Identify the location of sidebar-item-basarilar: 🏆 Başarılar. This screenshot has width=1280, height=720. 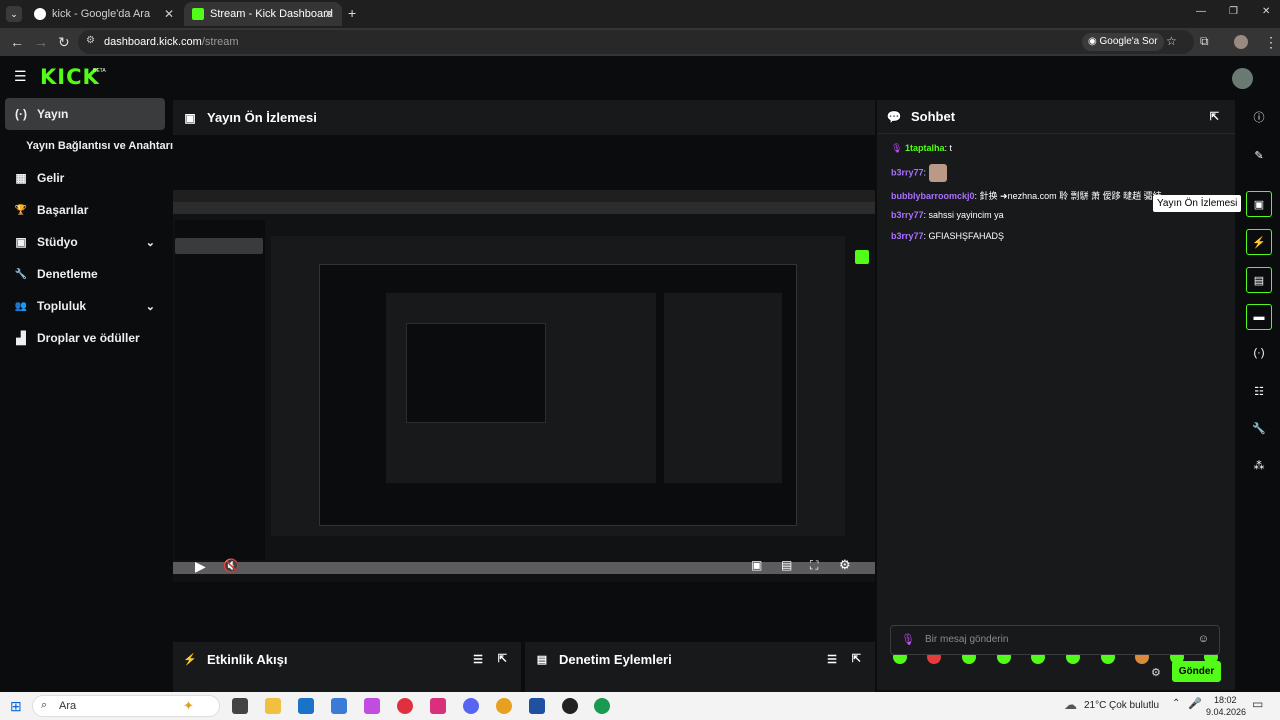
(85, 210).